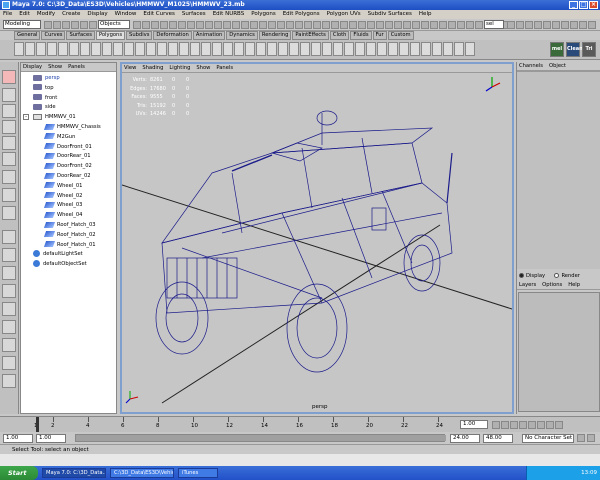 The image size is (600, 480). I want to click on menu-help: Help, so click(425, 14).